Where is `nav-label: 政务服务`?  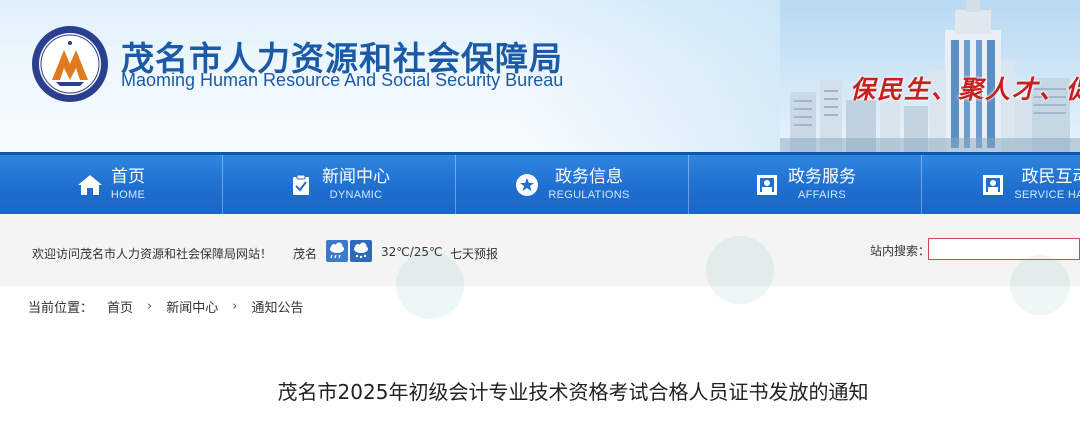
nav-label: 政务服务 is located at coordinates (822, 176).